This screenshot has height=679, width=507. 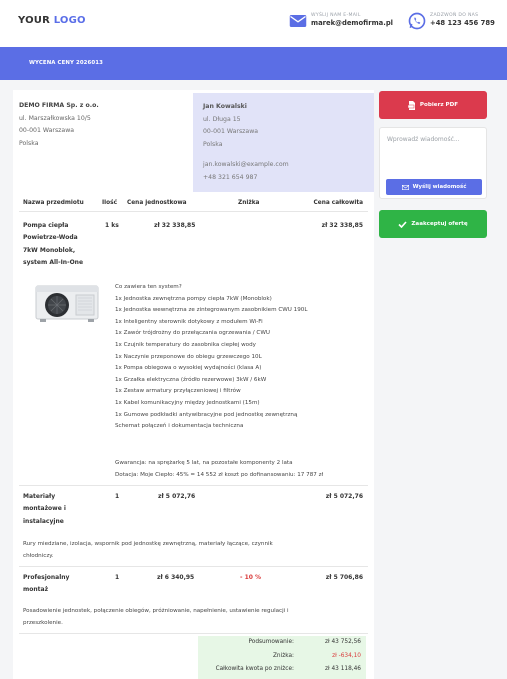 I want to click on summary-discount-value: zł -634,10, so click(x=346, y=656).